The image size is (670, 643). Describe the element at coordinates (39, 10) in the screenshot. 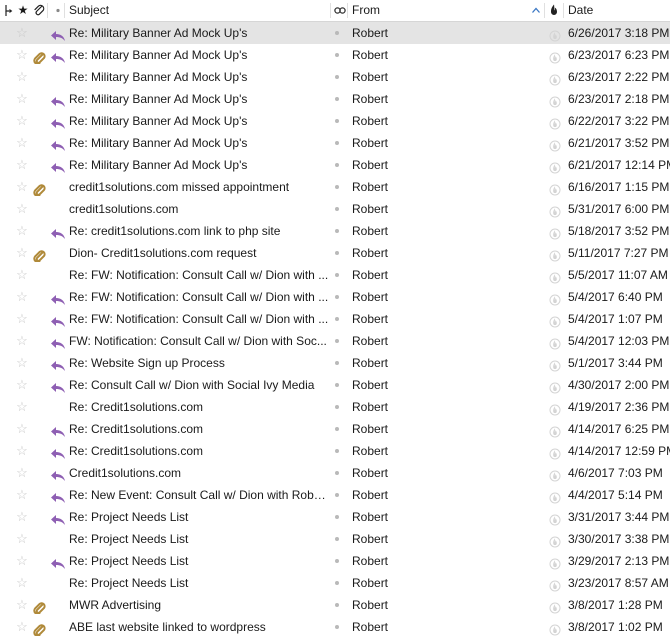

I see `attachment-column-icon` at that location.